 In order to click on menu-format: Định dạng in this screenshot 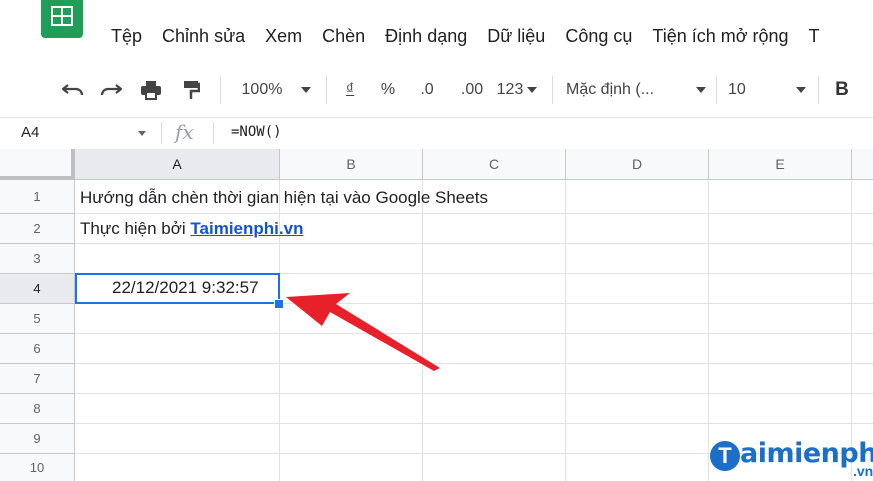, I will do `click(426, 39)`.